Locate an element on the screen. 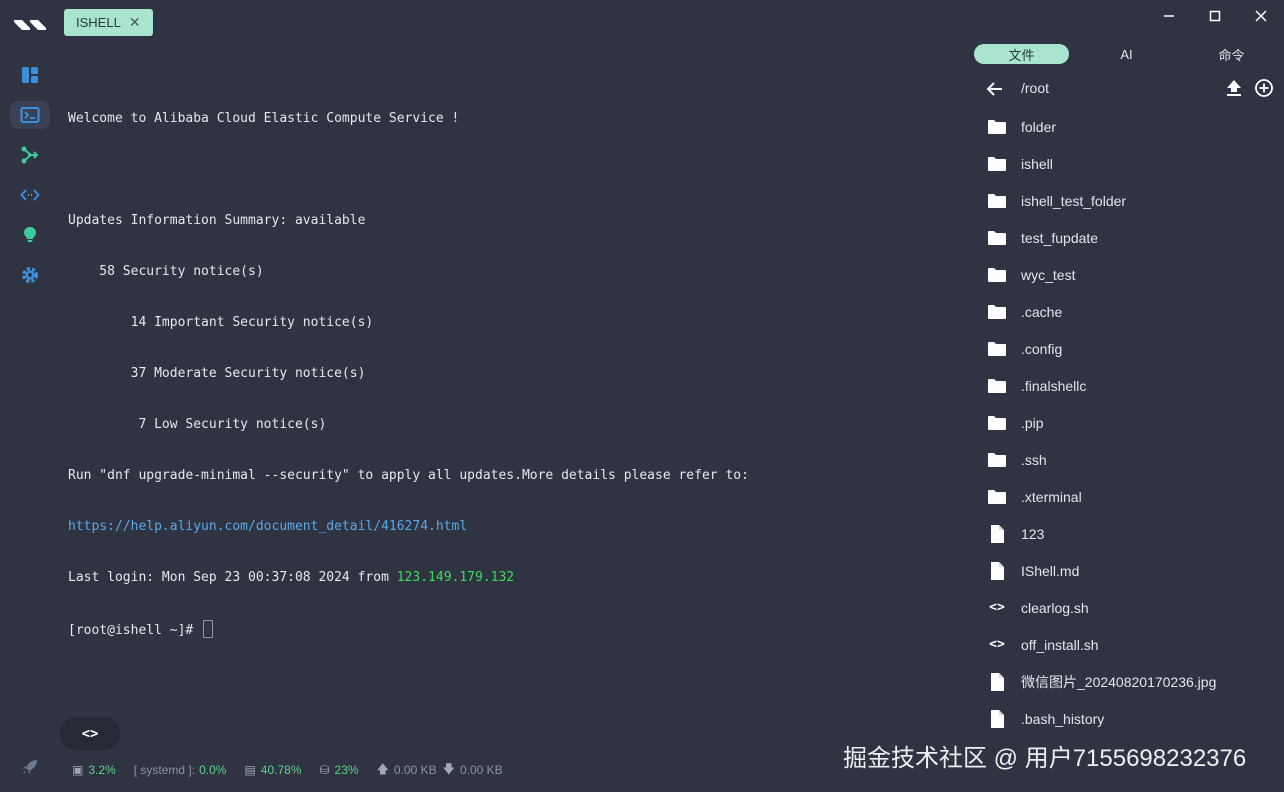  file-list-item: 微信图片_20240820170236.jpg is located at coordinates (1129, 681).